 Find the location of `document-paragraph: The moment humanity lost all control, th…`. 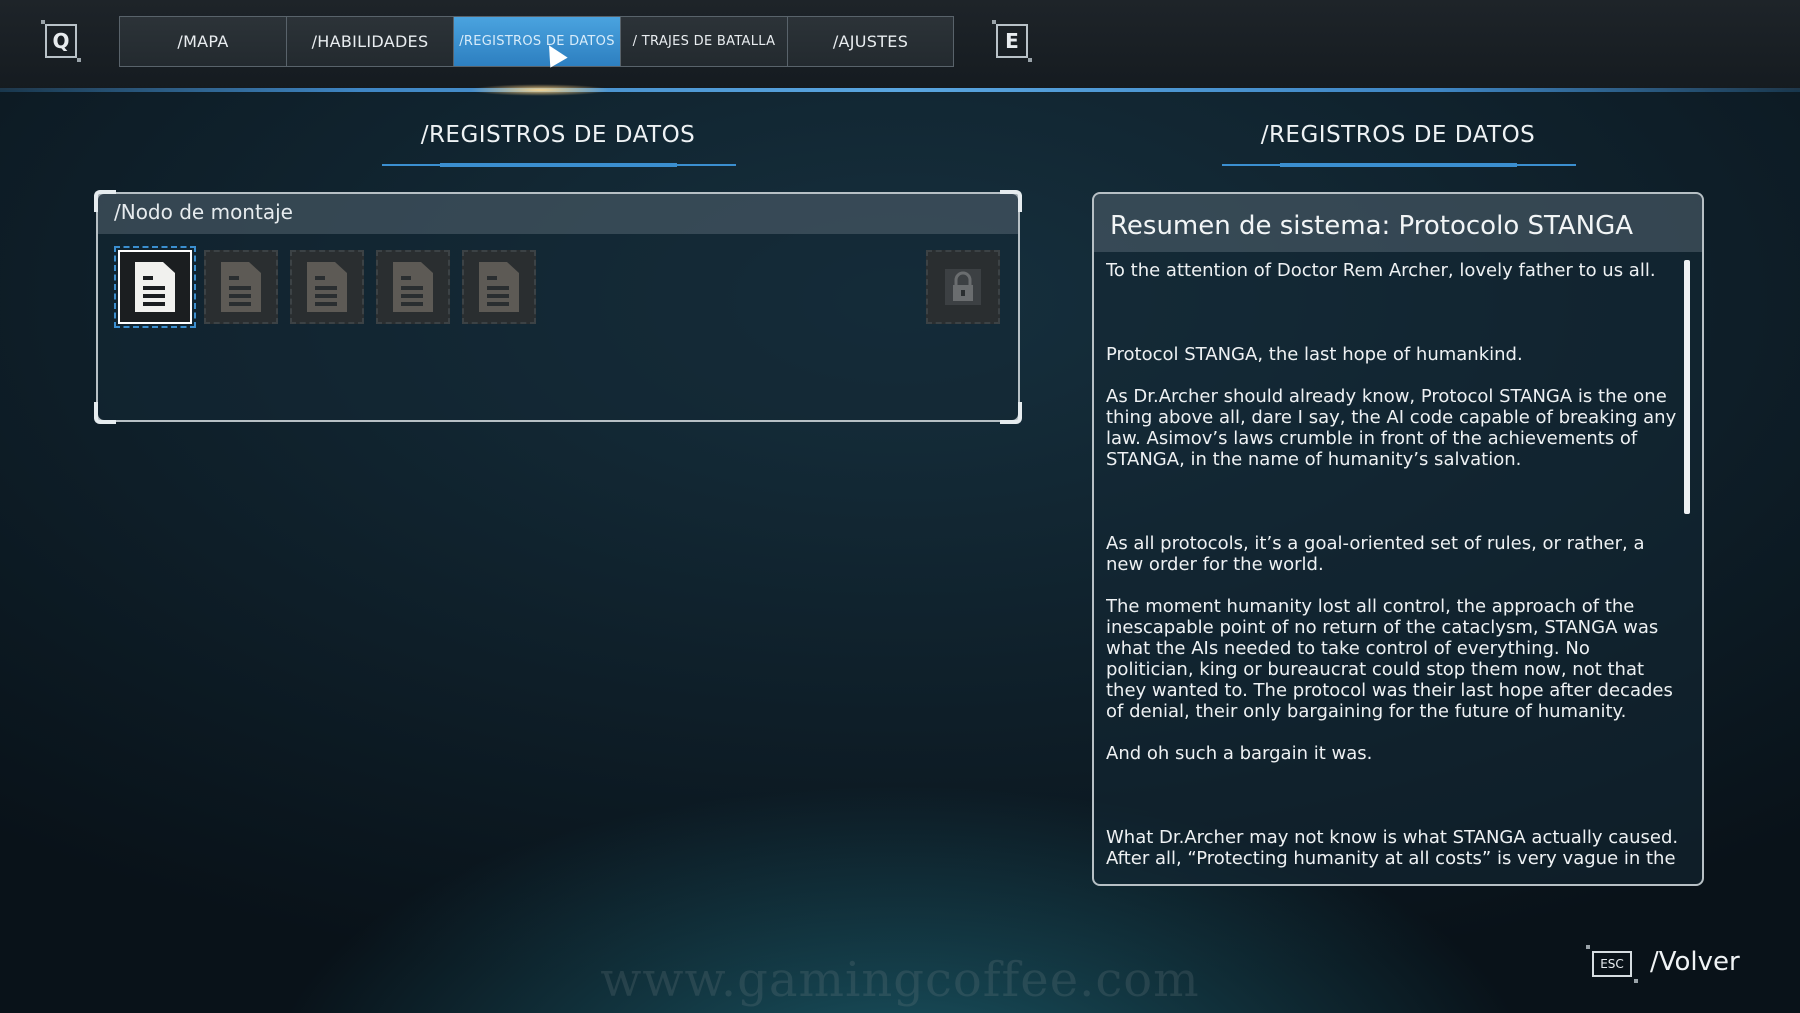

document-paragraph: The moment humanity lost all control, th… is located at coordinates (1389, 659).